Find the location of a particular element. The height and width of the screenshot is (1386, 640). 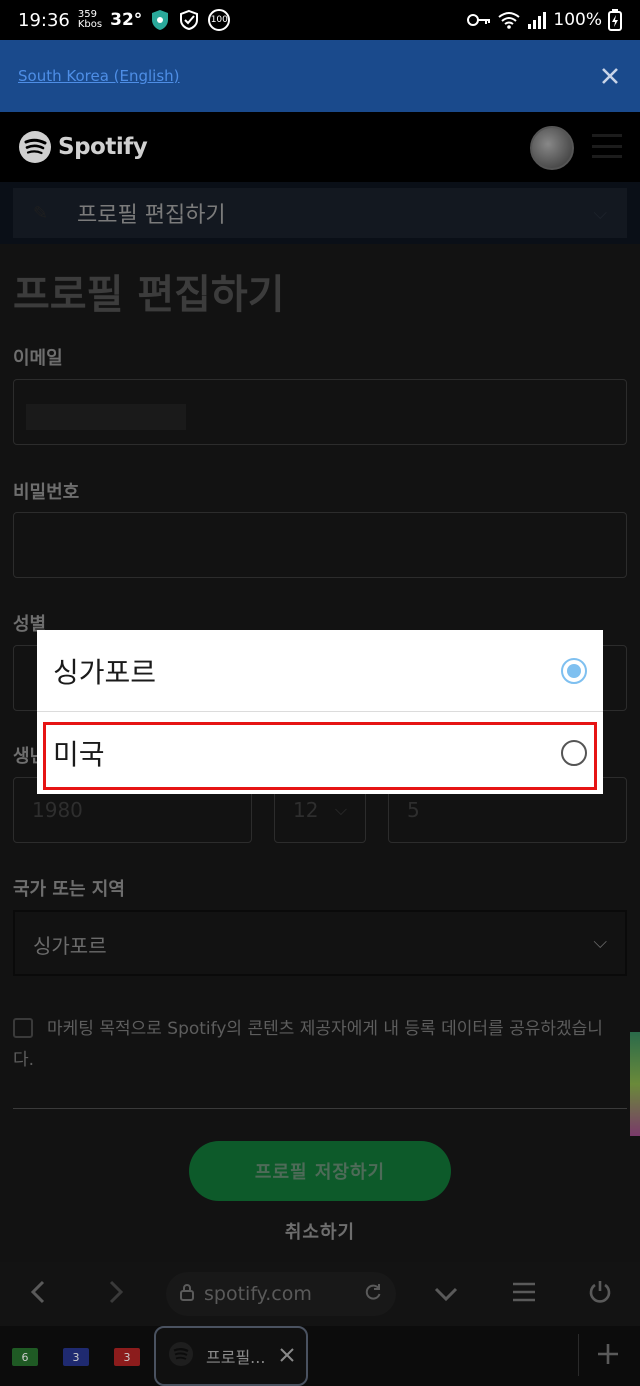

avatar is located at coordinates (552, 148).